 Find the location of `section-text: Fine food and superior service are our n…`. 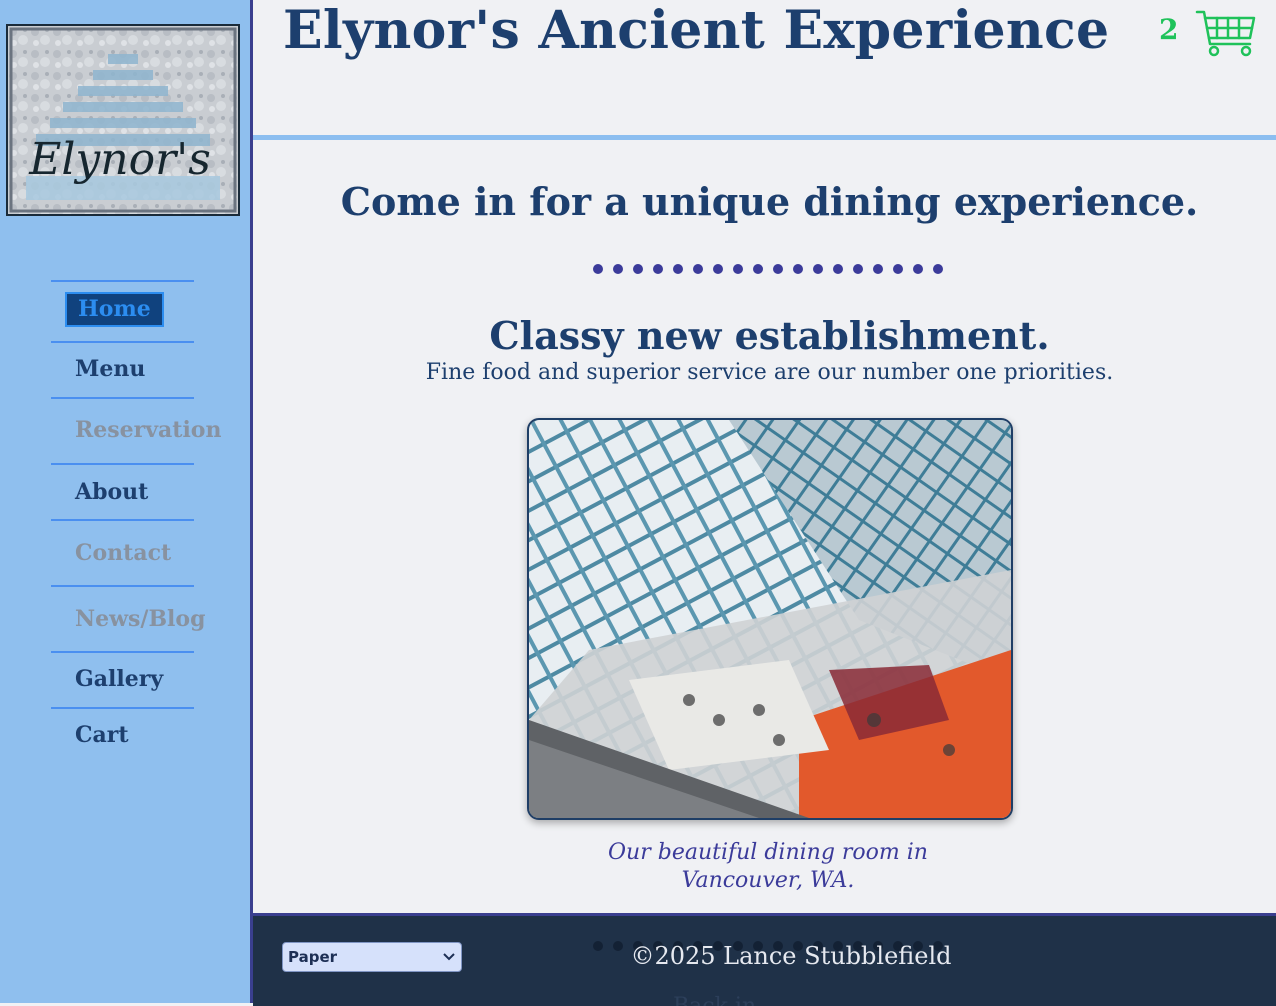

section-text: Fine food and superior service are our n… is located at coordinates (769, 372).